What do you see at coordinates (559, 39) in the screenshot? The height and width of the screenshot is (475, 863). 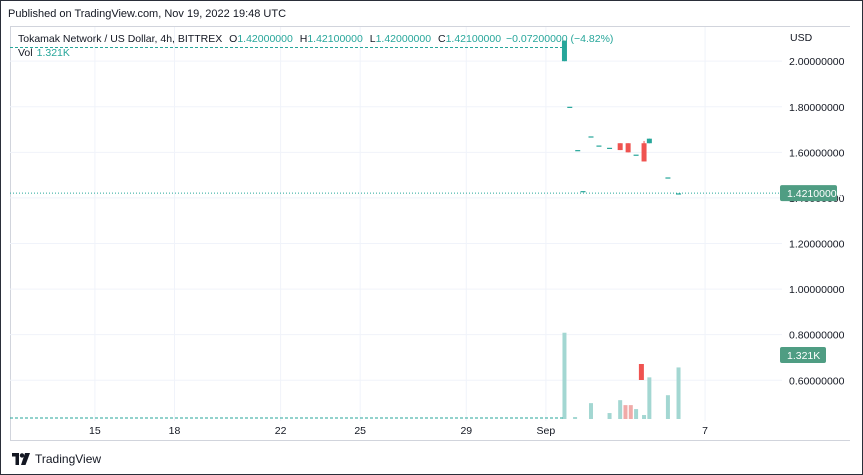 I see `change-value: −0.07200000 (−4.82%)` at bounding box center [559, 39].